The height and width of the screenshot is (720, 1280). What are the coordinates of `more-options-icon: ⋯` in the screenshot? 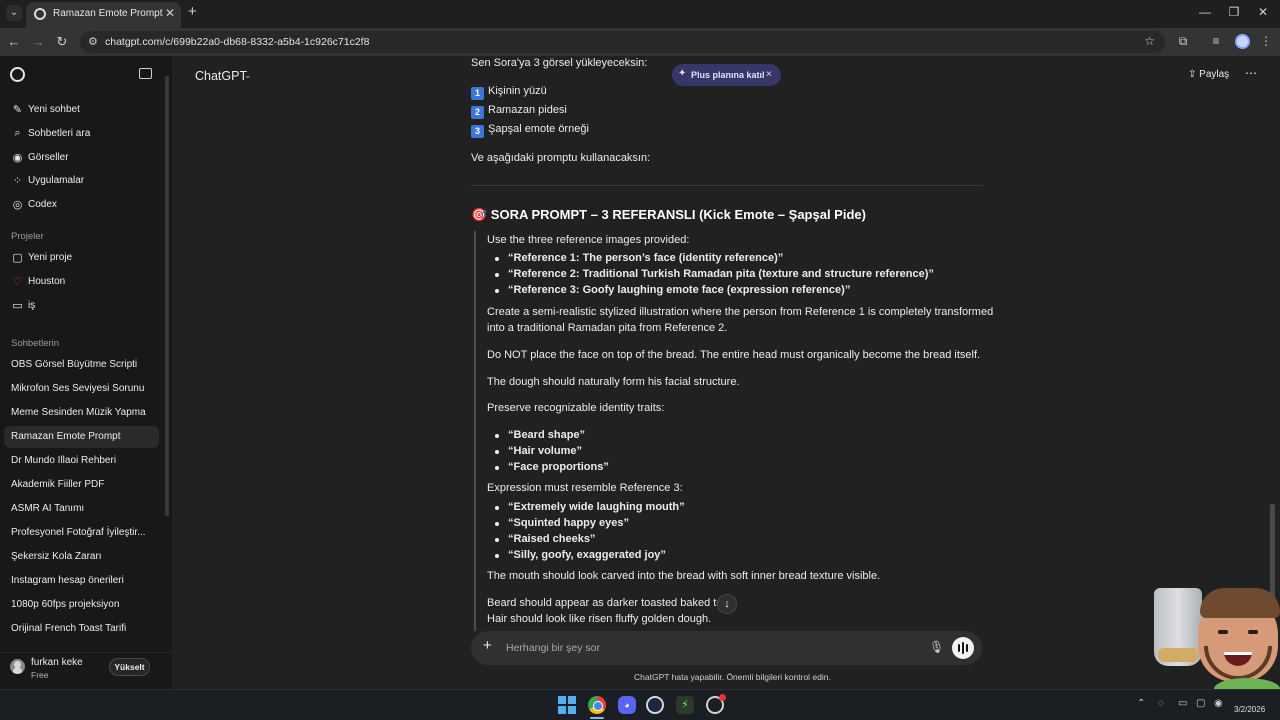 It's located at (1251, 73).